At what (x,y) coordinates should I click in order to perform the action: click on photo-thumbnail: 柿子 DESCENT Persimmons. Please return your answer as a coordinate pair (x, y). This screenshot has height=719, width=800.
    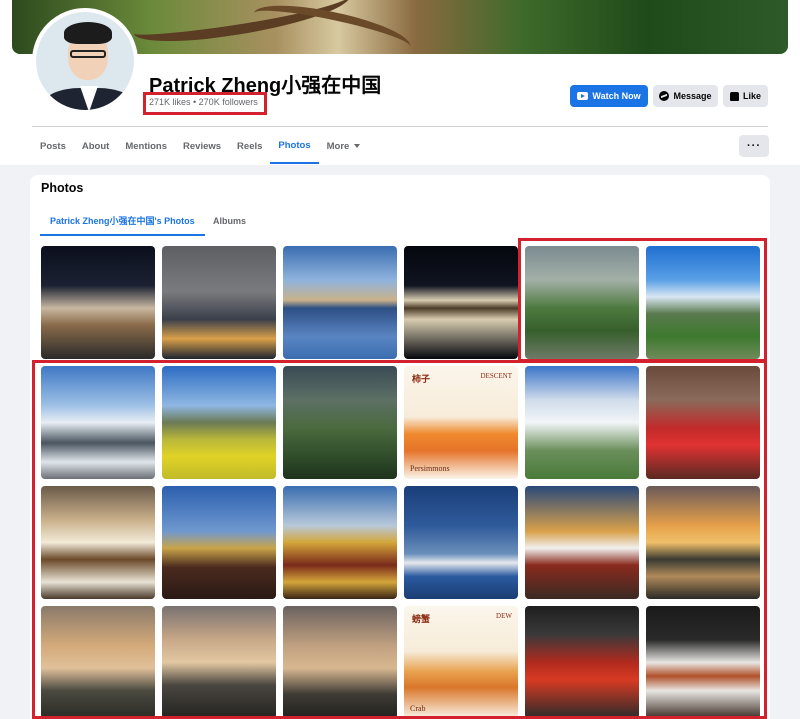
    Looking at the image, I should click on (461, 422).